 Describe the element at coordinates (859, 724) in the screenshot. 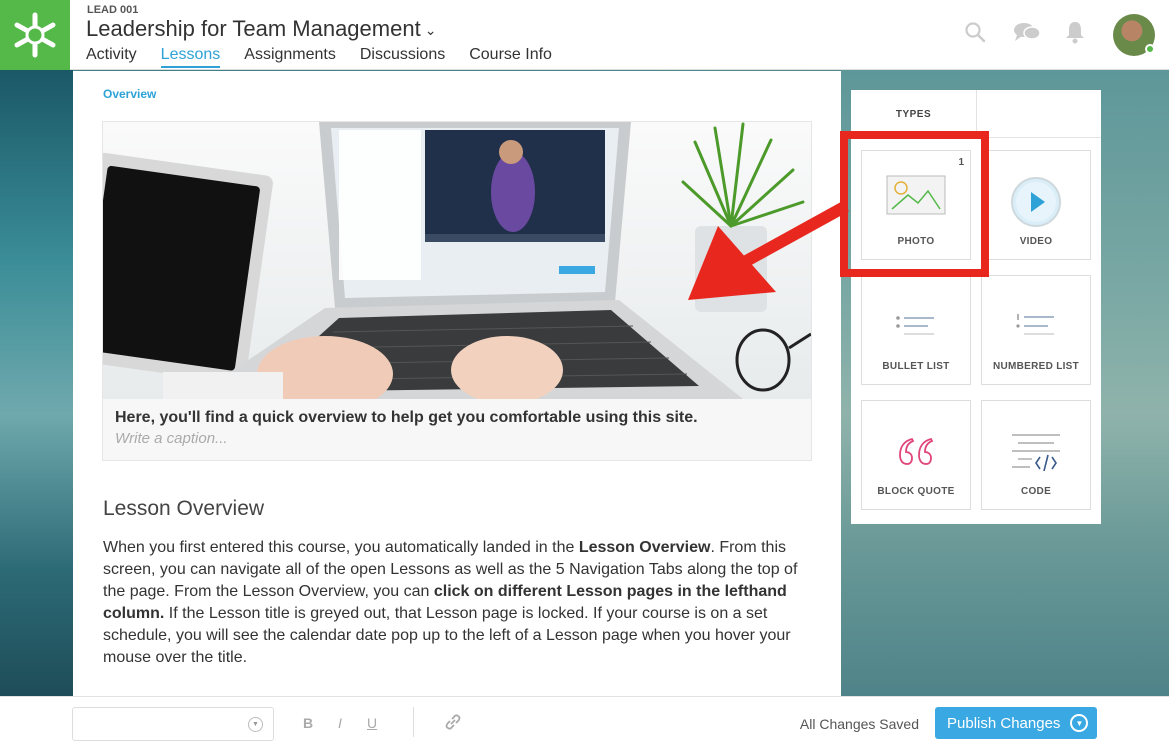

I see `save-status: All Changes Saved` at that location.